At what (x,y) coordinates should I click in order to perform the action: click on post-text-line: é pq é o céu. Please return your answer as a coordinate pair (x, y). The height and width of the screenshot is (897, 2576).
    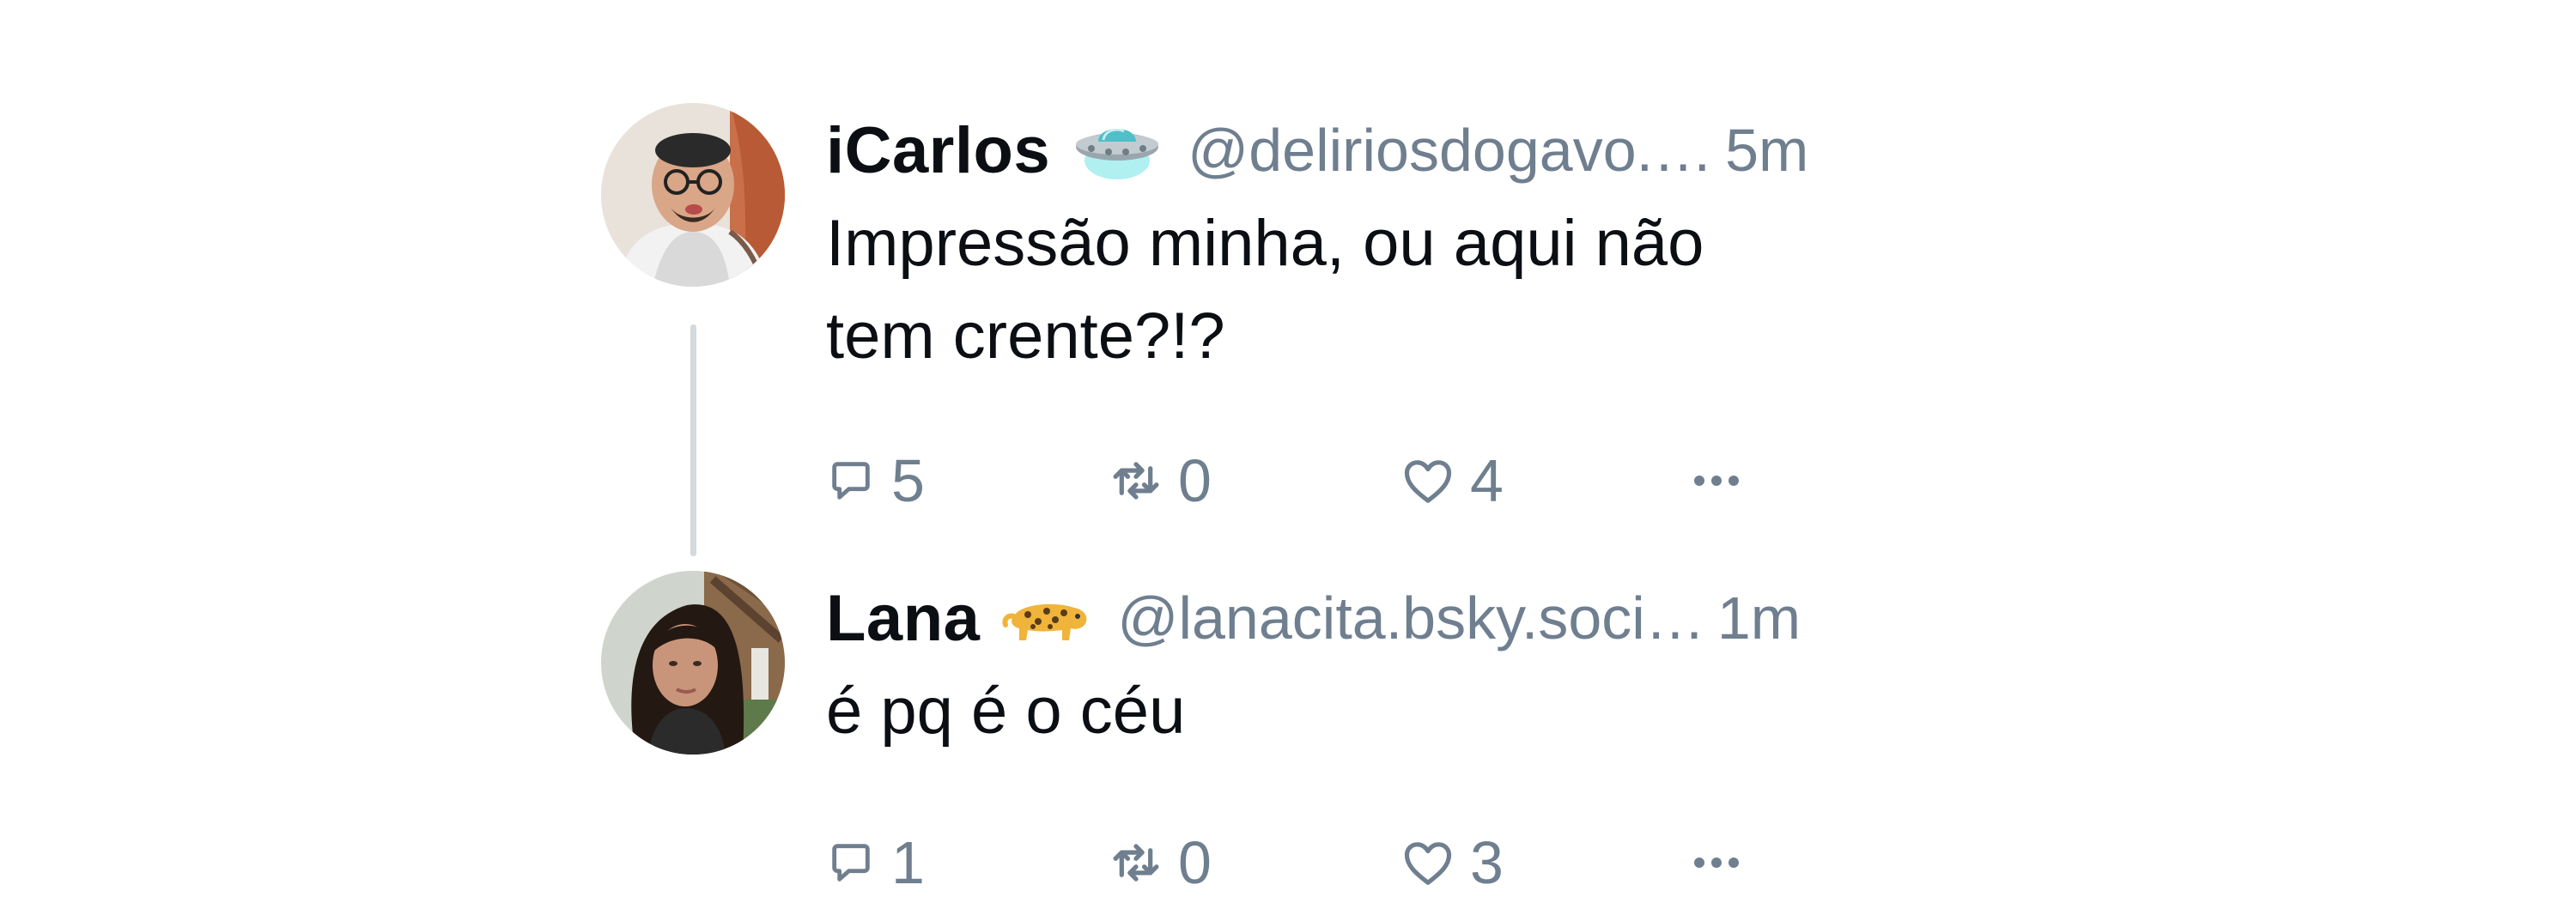
    Looking at the image, I should click on (1006, 711).